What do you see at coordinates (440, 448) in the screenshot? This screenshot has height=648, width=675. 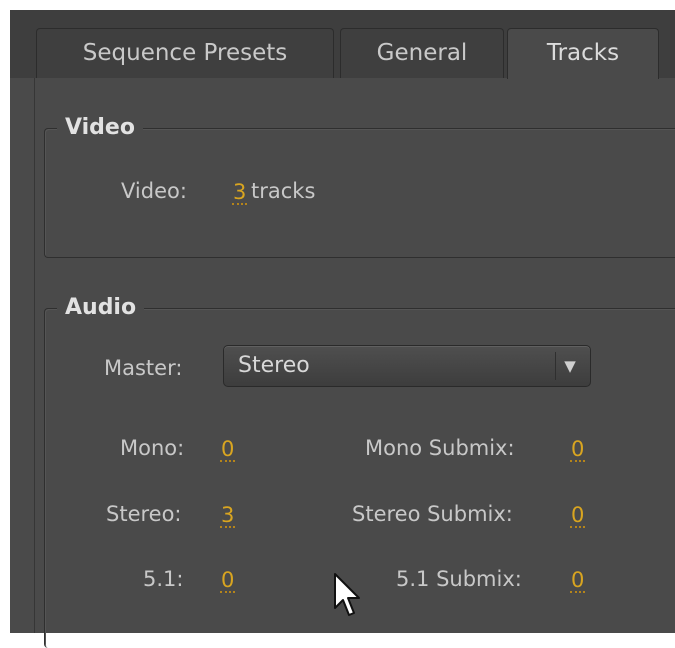 I see `mono-submix-label: Mono Submix:` at bounding box center [440, 448].